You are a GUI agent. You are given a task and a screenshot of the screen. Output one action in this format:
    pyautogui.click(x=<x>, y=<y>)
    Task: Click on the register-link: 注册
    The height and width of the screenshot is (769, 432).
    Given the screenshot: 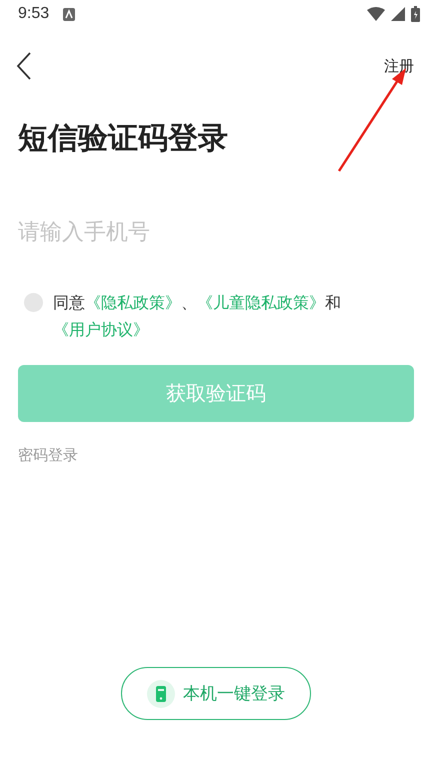 What is the action you would take?
    pyautogui.click(x=399, y=66)
    